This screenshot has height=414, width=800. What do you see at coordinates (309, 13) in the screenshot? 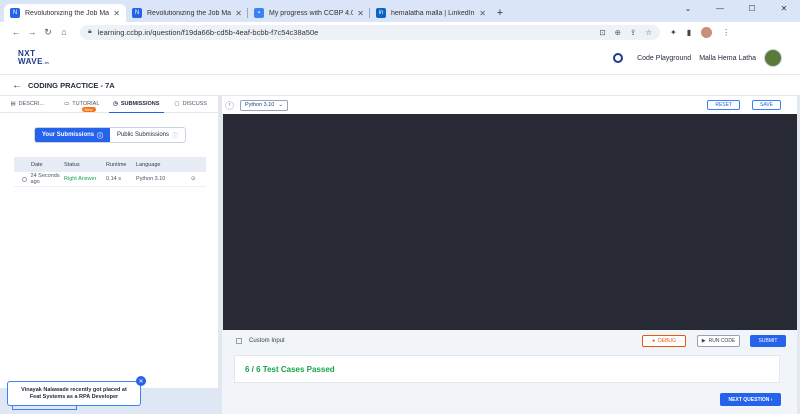
I see `browser-tab-3: ▪ My progress with CCBP 4.0 Acad ✕` at bounding box center [309, 13].